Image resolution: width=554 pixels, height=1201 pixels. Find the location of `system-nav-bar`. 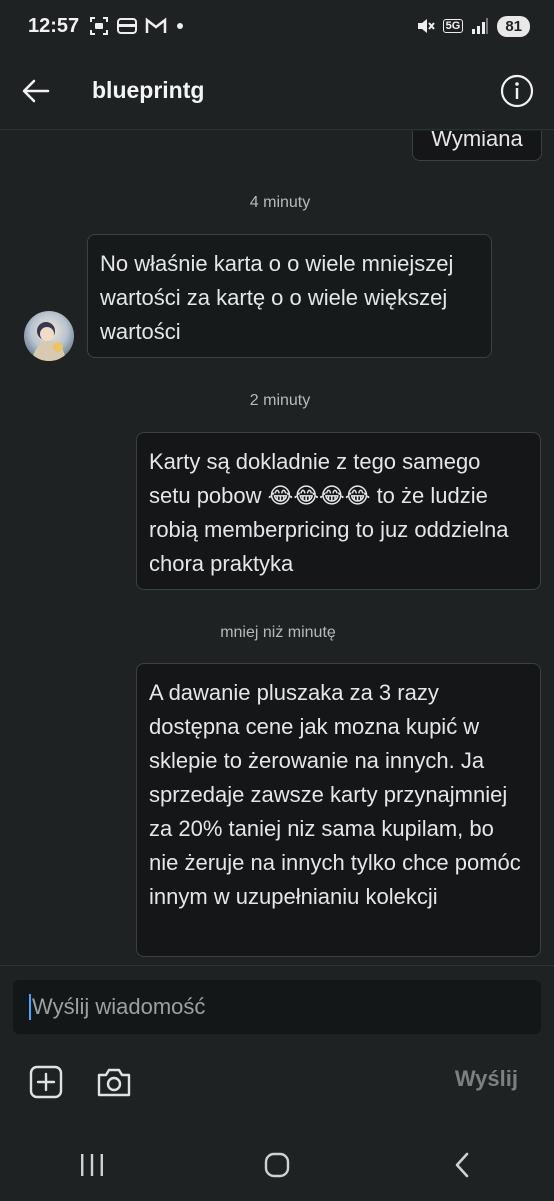

system-nav-bar is located at coordinates (277, 1165).